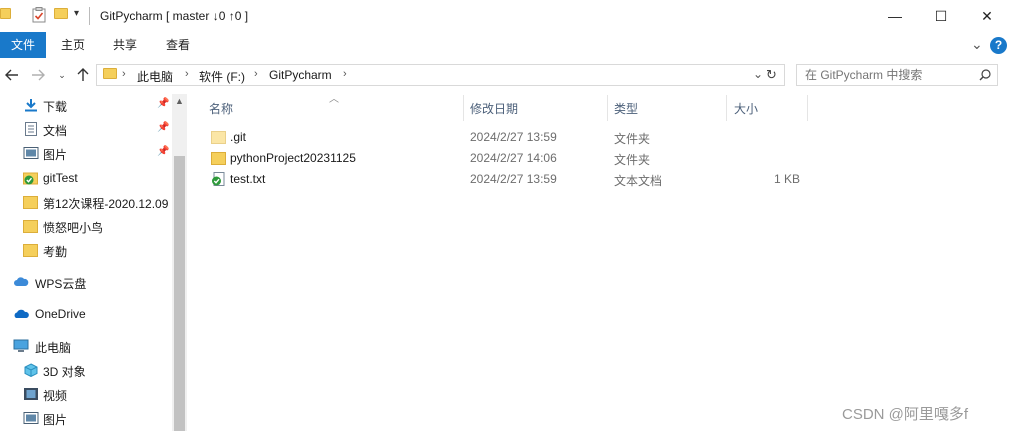  I want to click on forward-button, so click(38, 75).